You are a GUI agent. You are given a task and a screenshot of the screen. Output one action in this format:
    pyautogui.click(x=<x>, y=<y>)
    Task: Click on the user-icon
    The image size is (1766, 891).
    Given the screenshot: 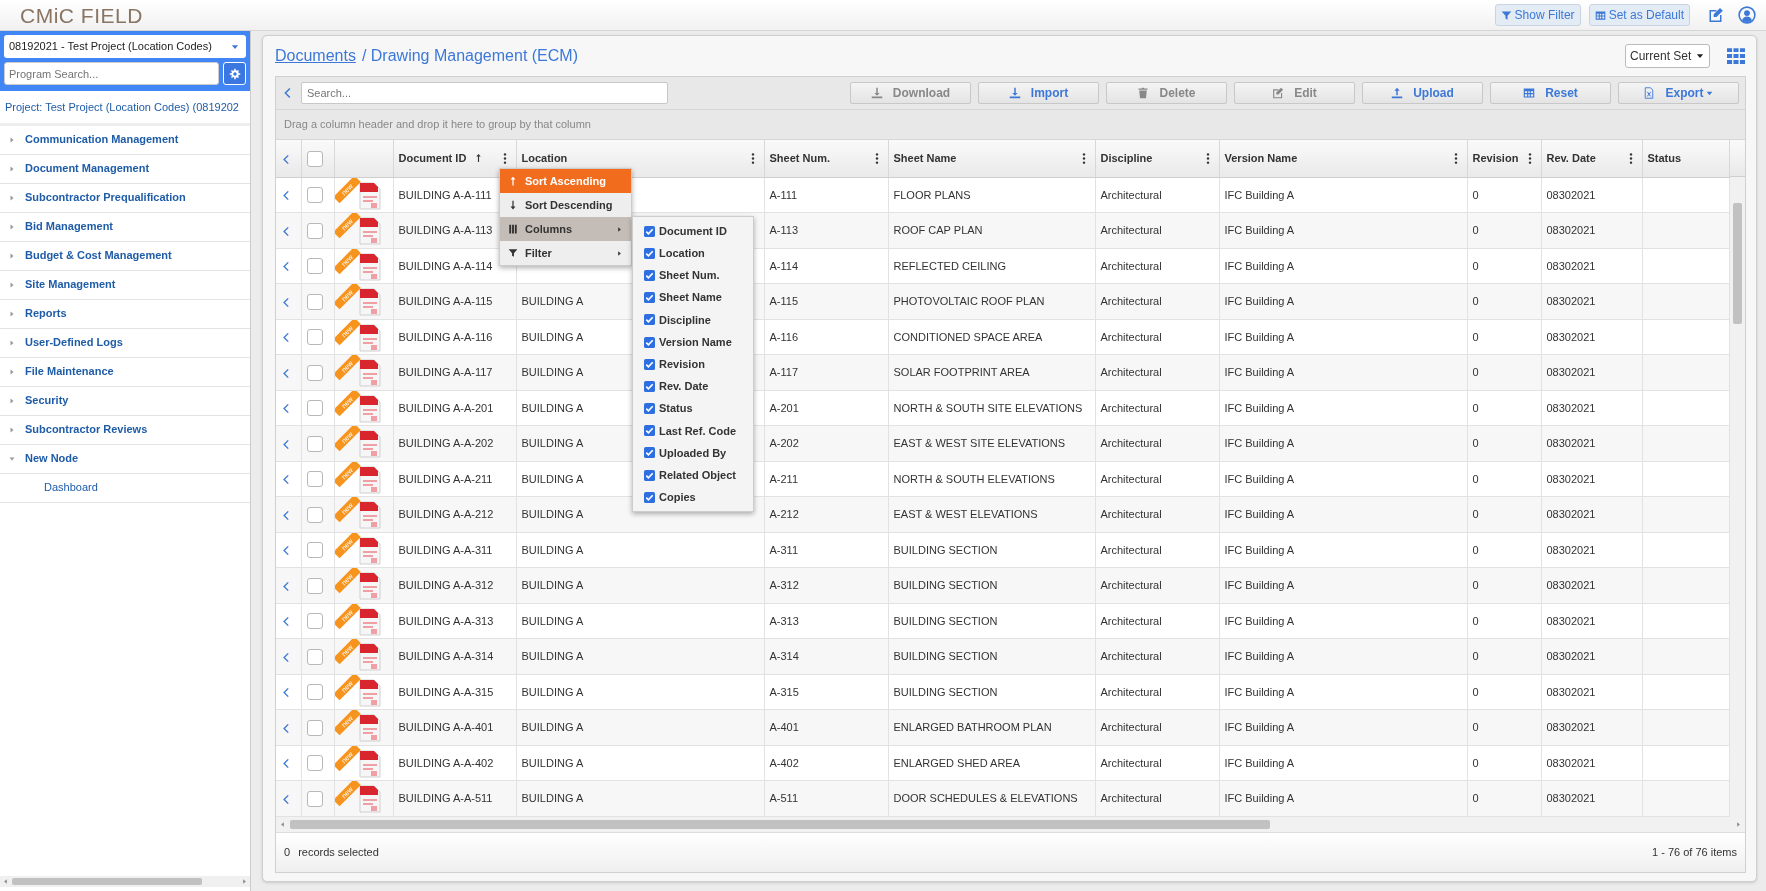 What is the action you would take?
    pyautogui.click(x=1747, y=15)
    